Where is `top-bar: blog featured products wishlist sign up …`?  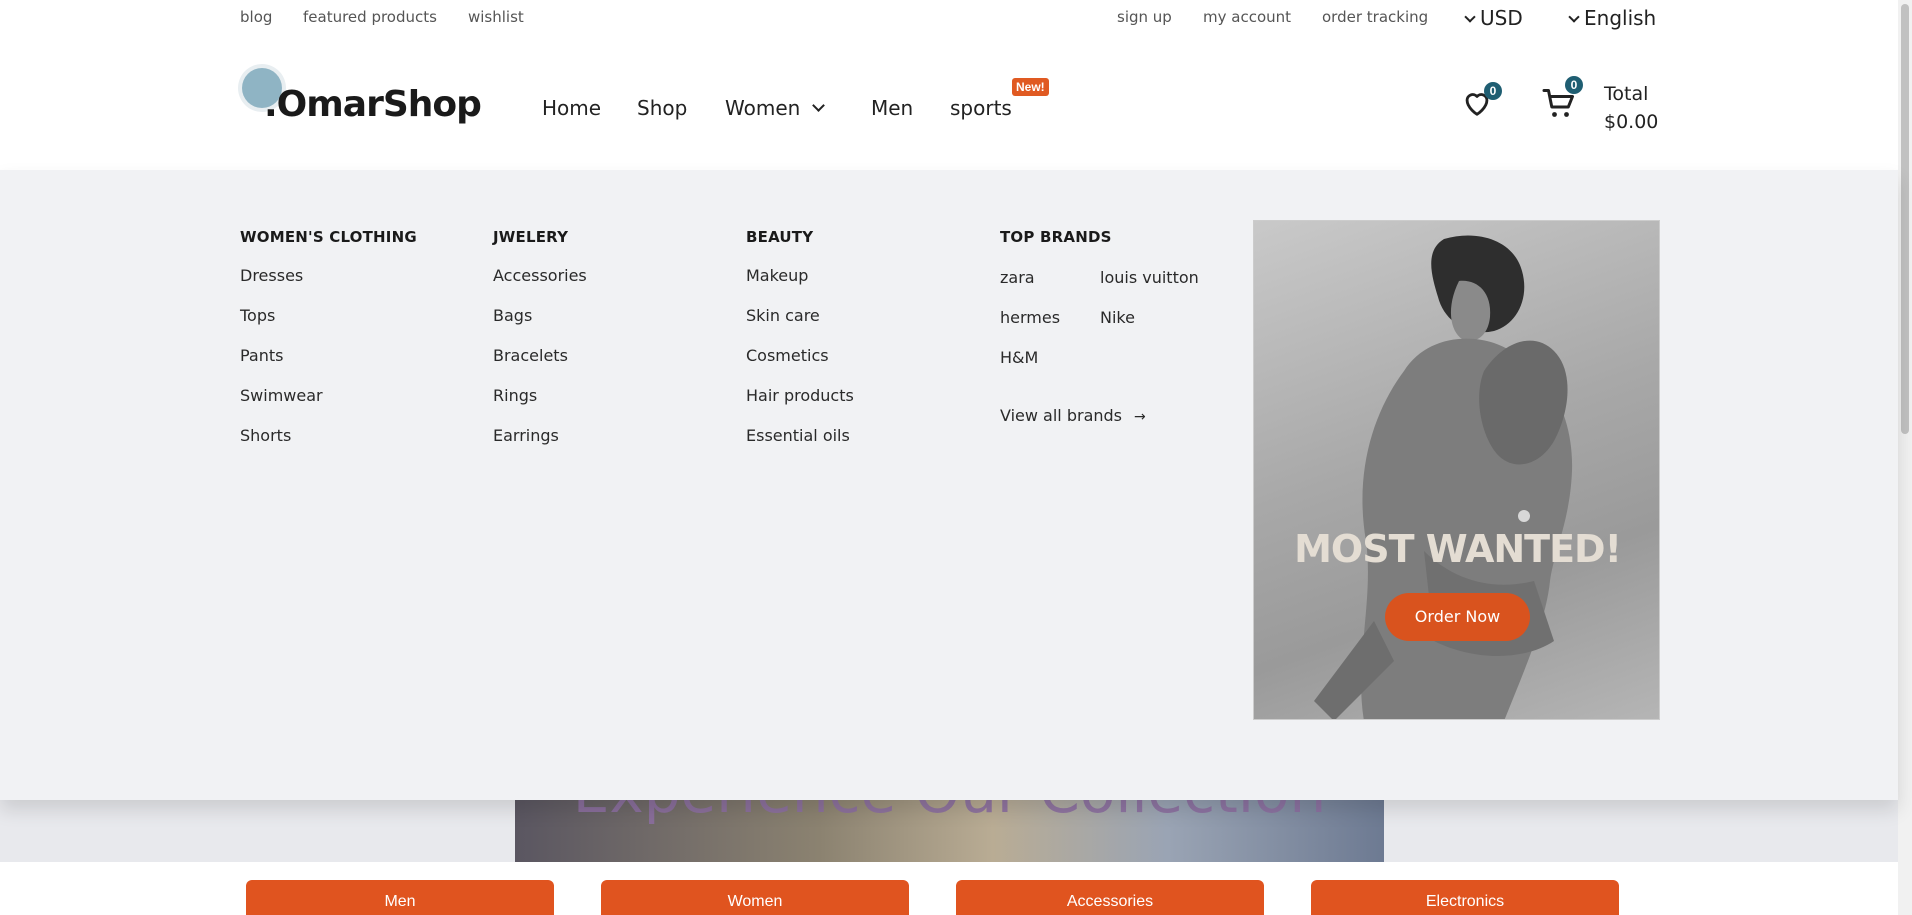 top-bar: blog featured products wishlist sign up … is located at coordinates (949, 18).